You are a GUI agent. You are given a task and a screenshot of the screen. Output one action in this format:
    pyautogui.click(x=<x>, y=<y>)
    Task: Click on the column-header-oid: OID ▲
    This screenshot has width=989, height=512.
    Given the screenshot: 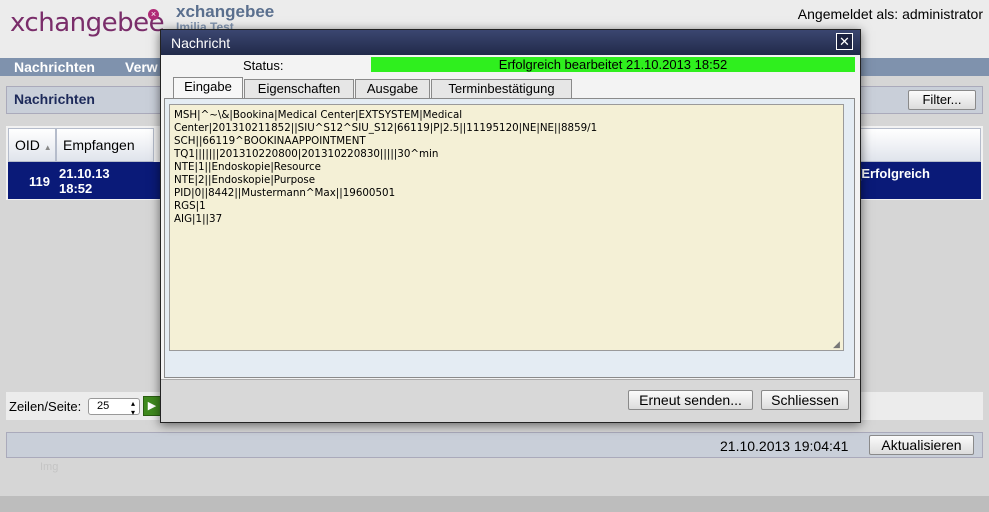 What is the action you would take?
    pyautogui.click(x=32, y=145)
    